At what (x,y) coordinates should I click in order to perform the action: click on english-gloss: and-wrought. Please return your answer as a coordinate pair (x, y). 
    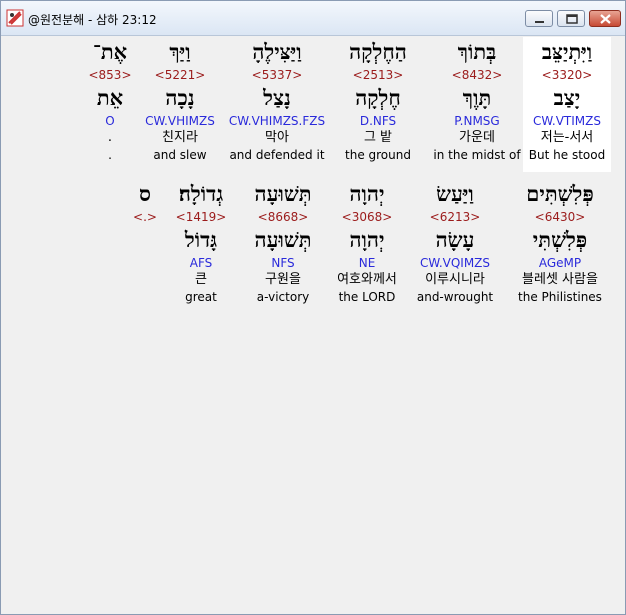
    Looking at the image, I should click on (455, 297).